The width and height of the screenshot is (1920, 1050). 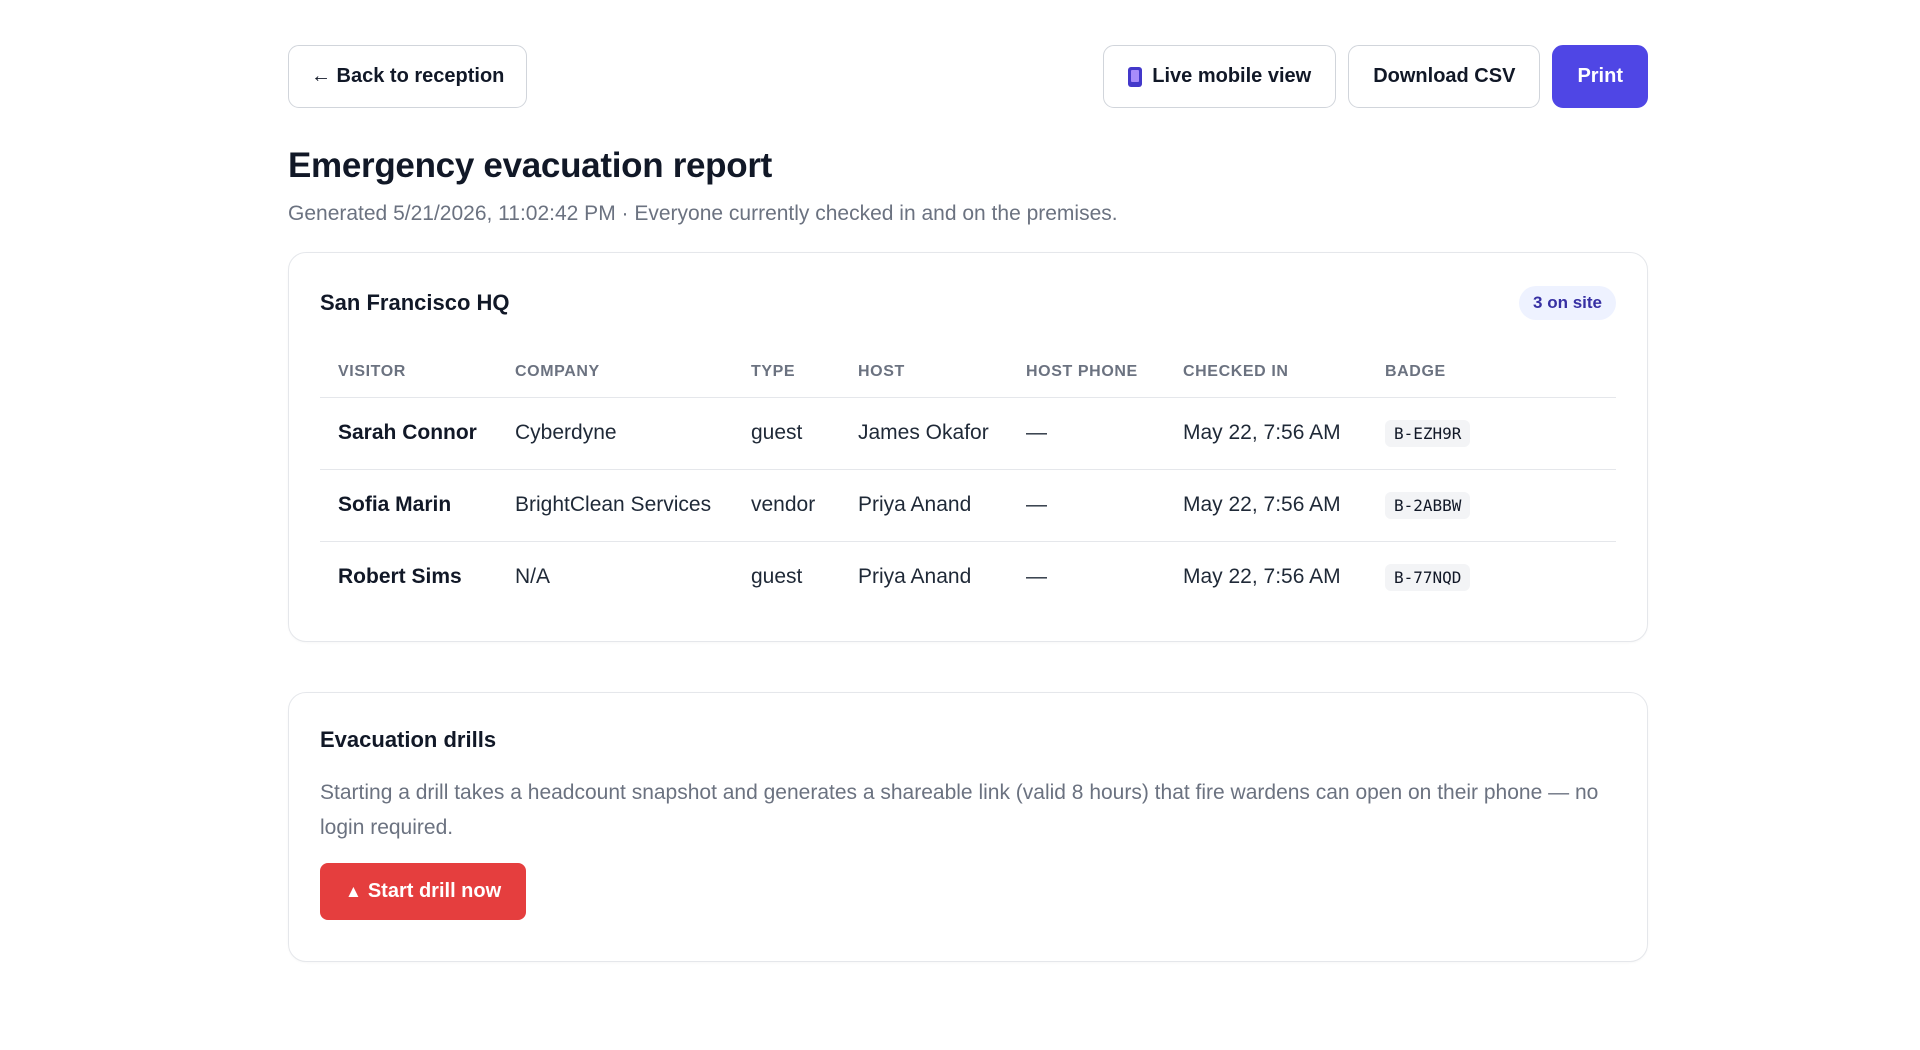 I want to click on column-header-visitor: Visitor, so click(x=408, y=372).